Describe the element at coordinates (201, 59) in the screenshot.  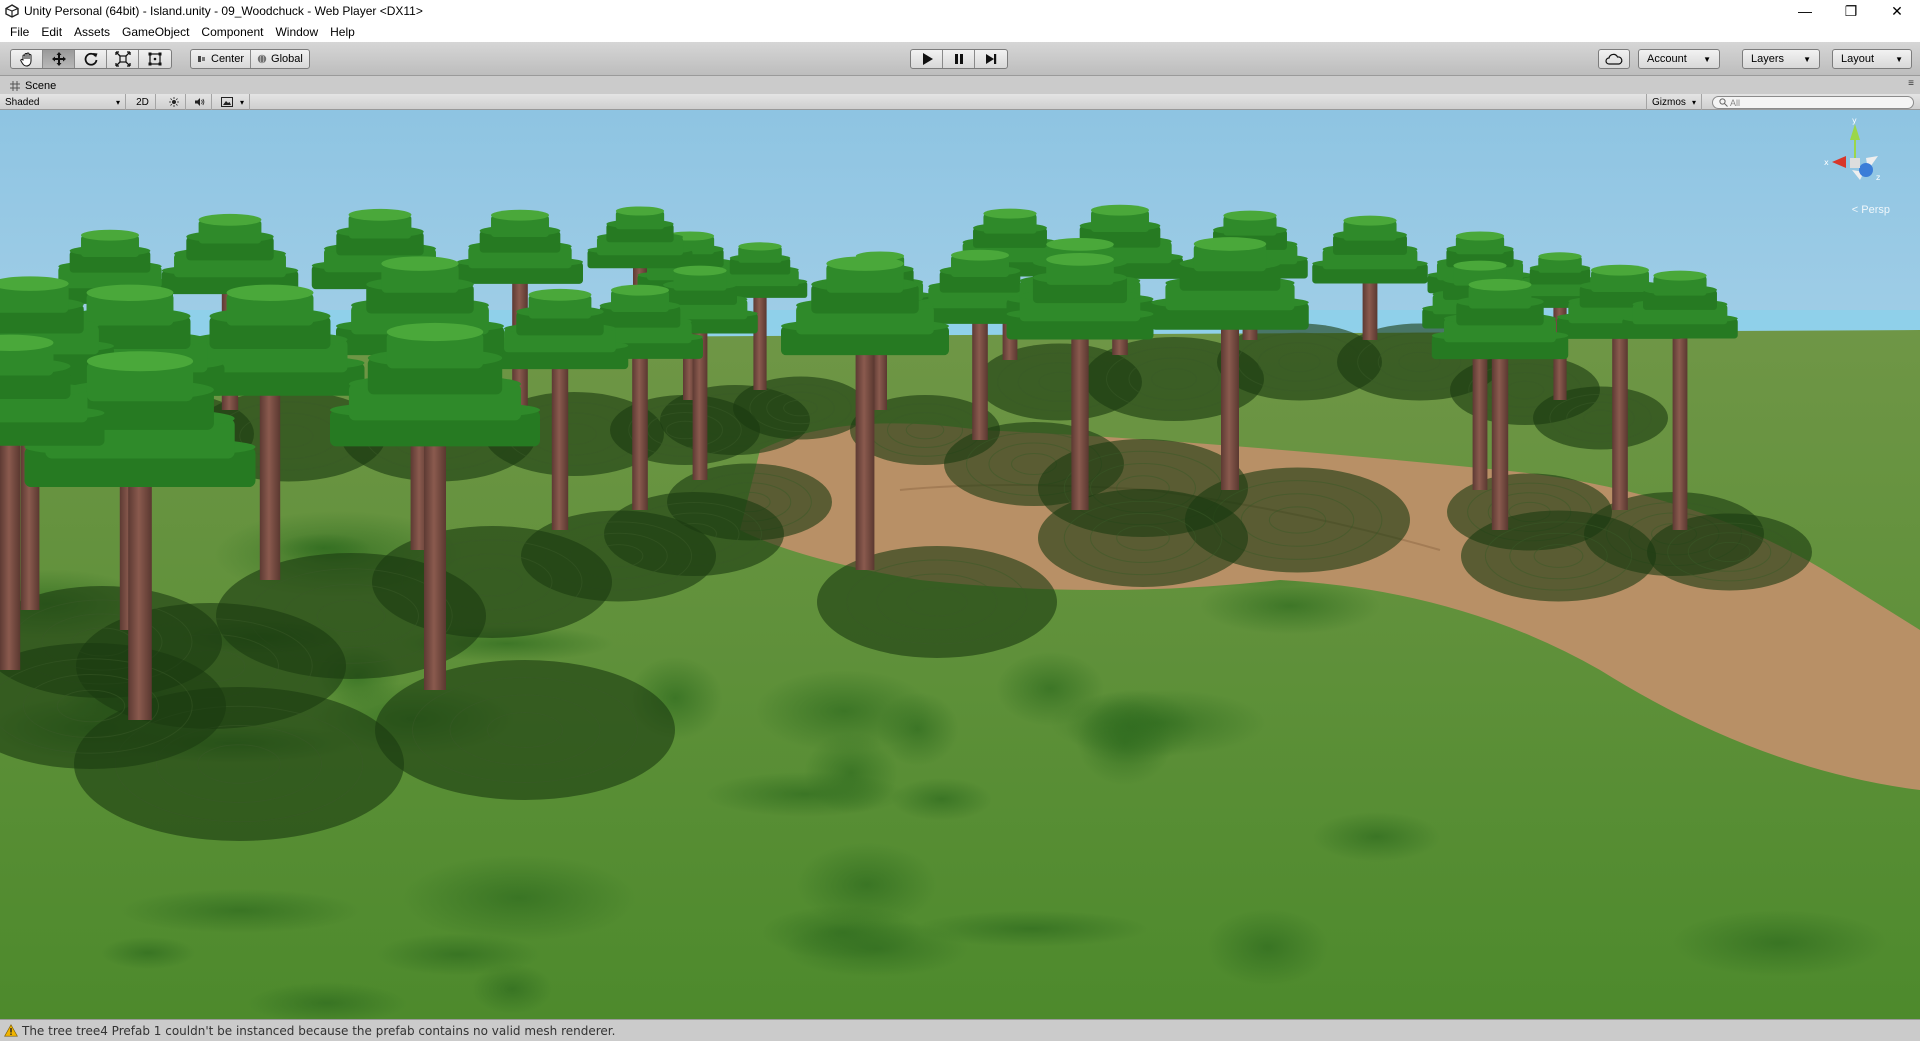
I see `pivot-center-icon` at that location.